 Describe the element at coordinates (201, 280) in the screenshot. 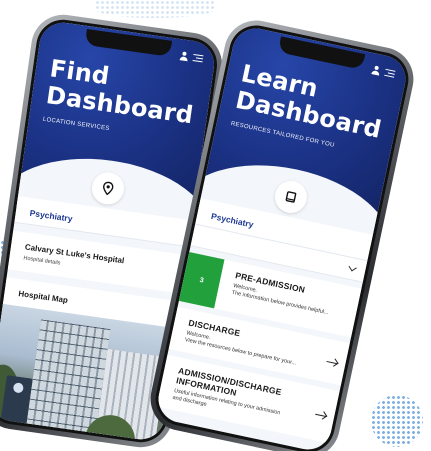

I see `step-number-badge: 3` at that location.